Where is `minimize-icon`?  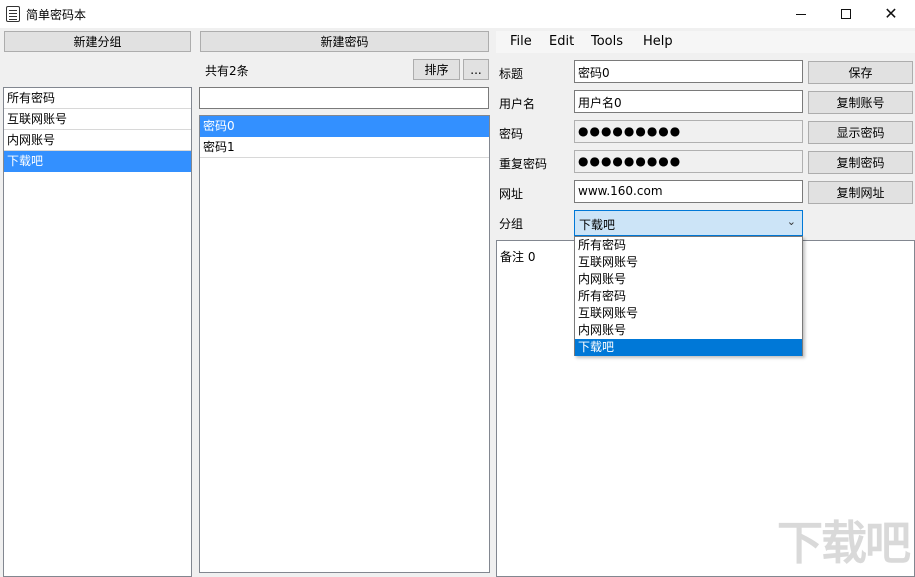 minimize-icon is located at coordinates (801, 14).